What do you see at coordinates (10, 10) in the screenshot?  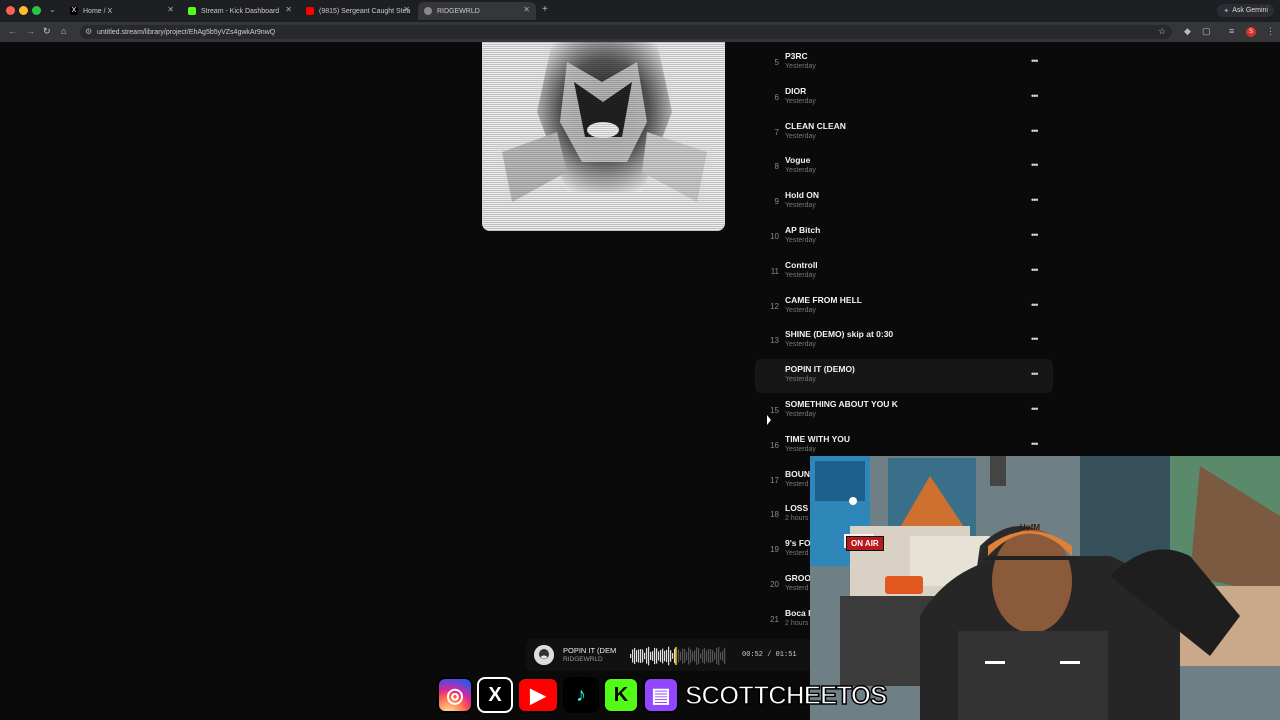 I see `close-window-icon` at bounding box center [10, 10].